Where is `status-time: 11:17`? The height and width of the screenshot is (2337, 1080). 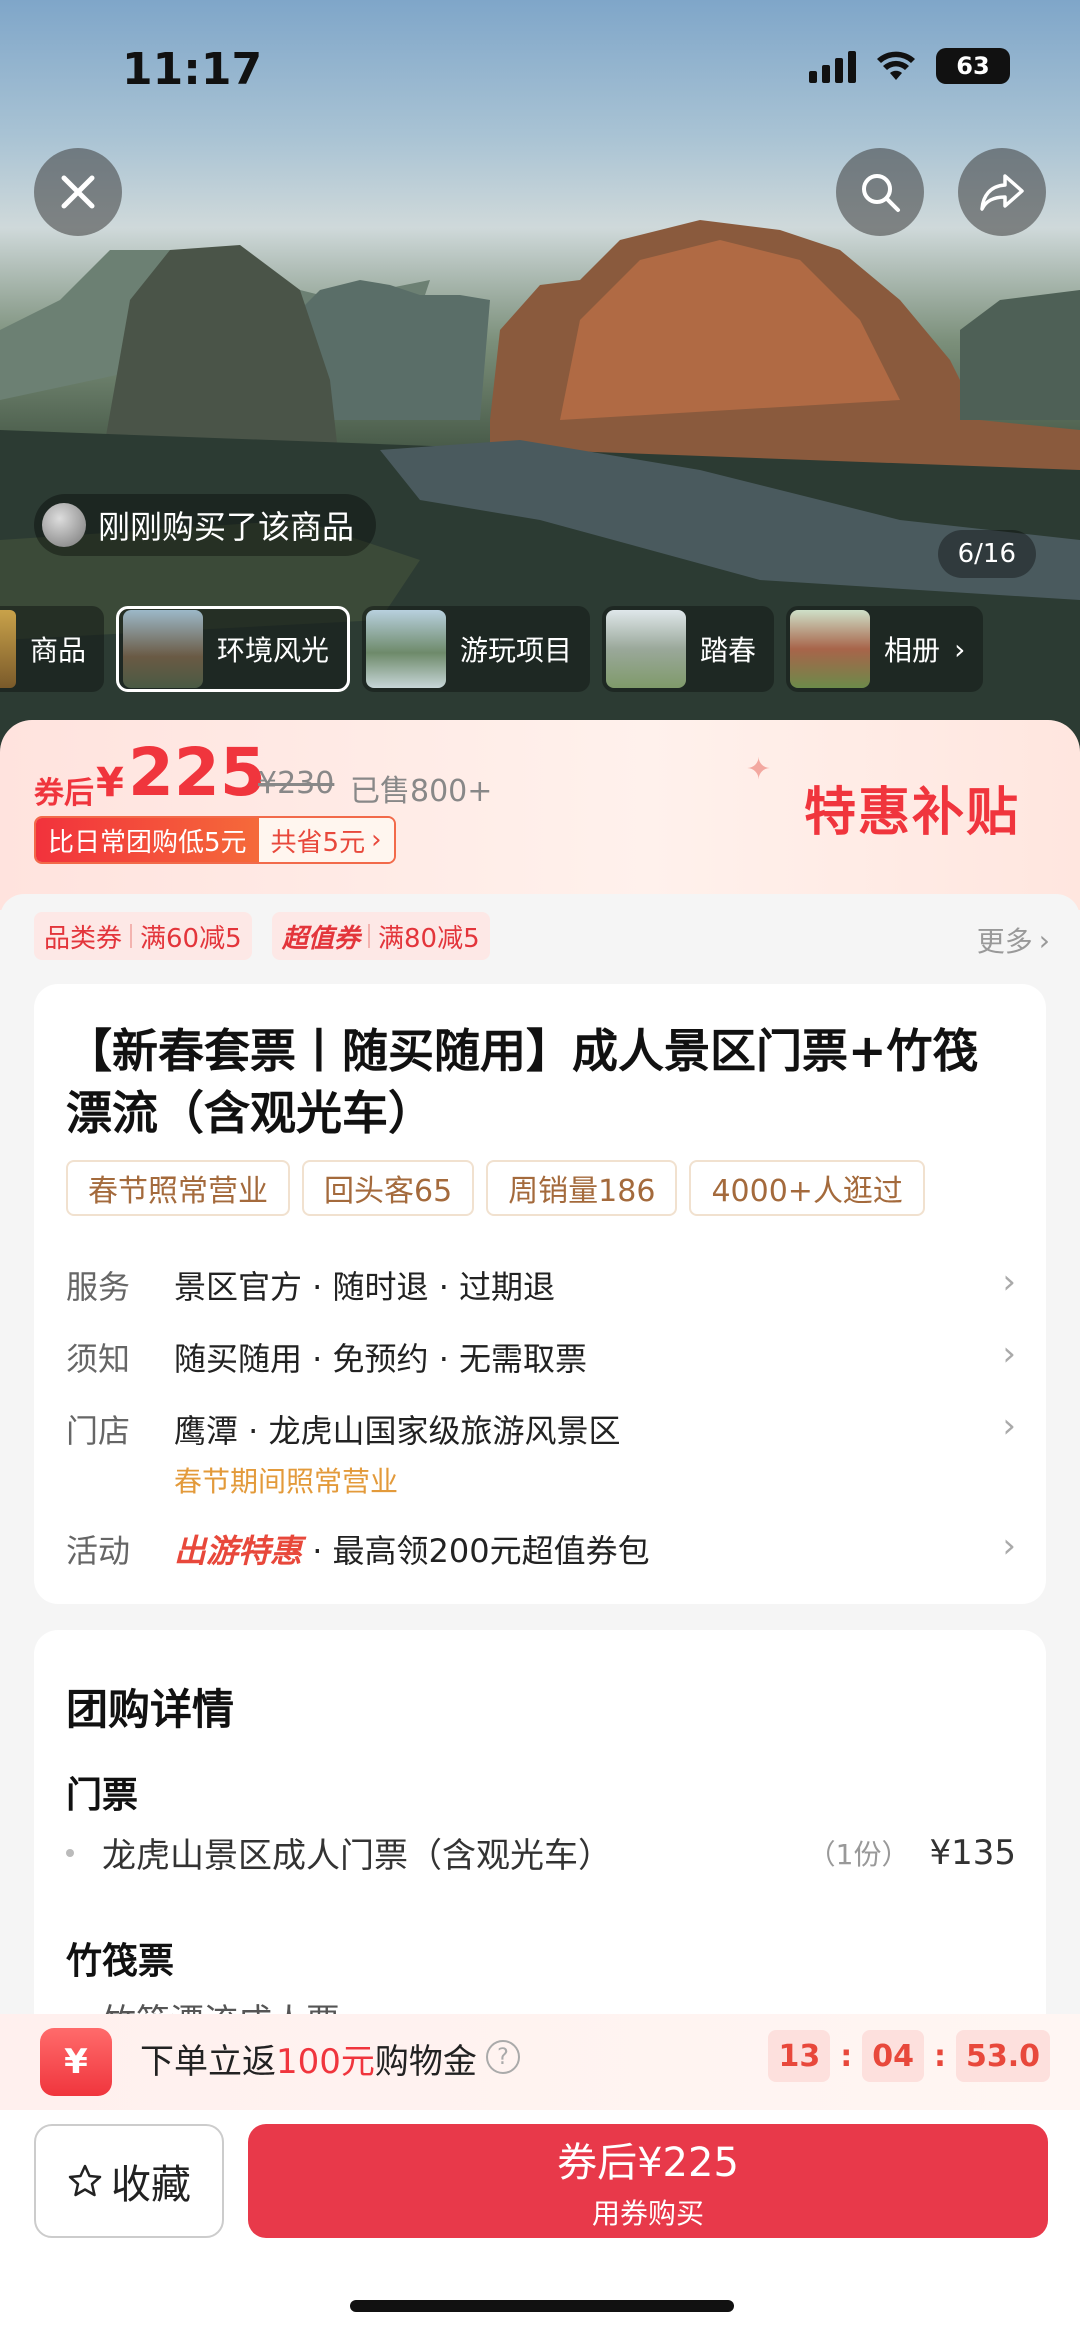
status-time: 11:17 is located at coordinates (192, 69).